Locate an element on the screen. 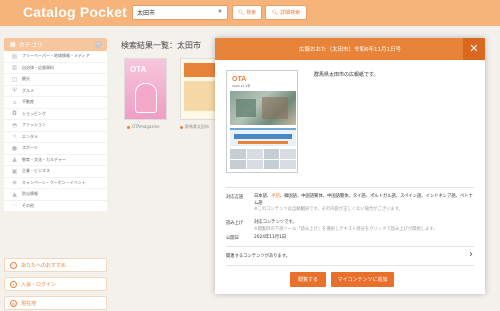  shirt-icon: ◓ is located at coordinates (14, 125).